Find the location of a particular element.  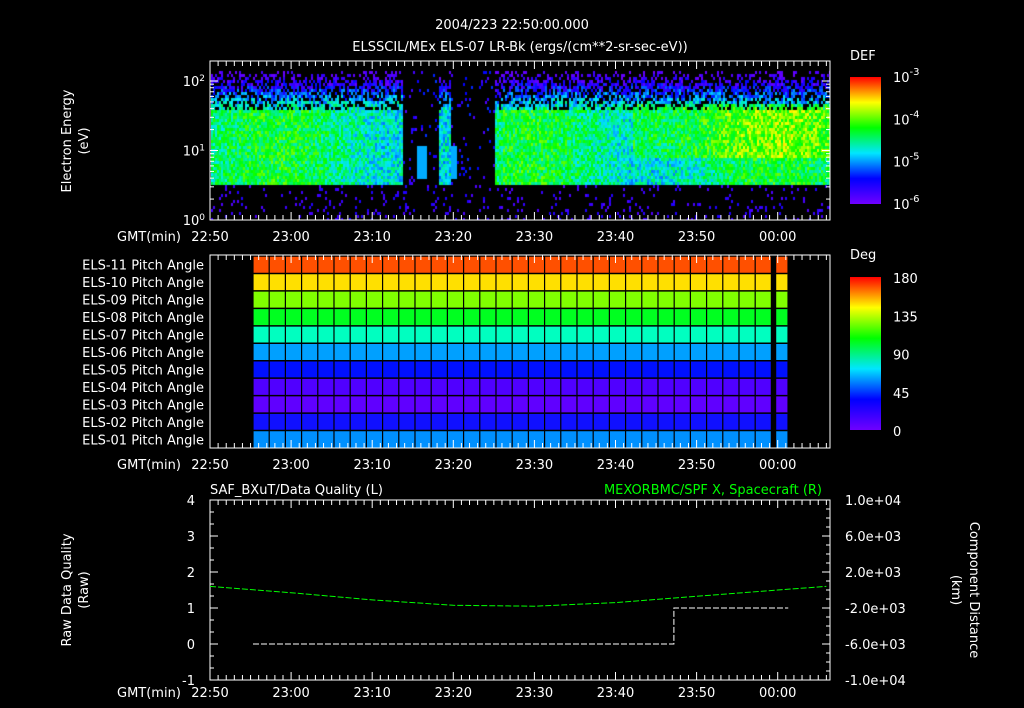

colorbar-tick-label: 180 is located at coordinates (905, 279).